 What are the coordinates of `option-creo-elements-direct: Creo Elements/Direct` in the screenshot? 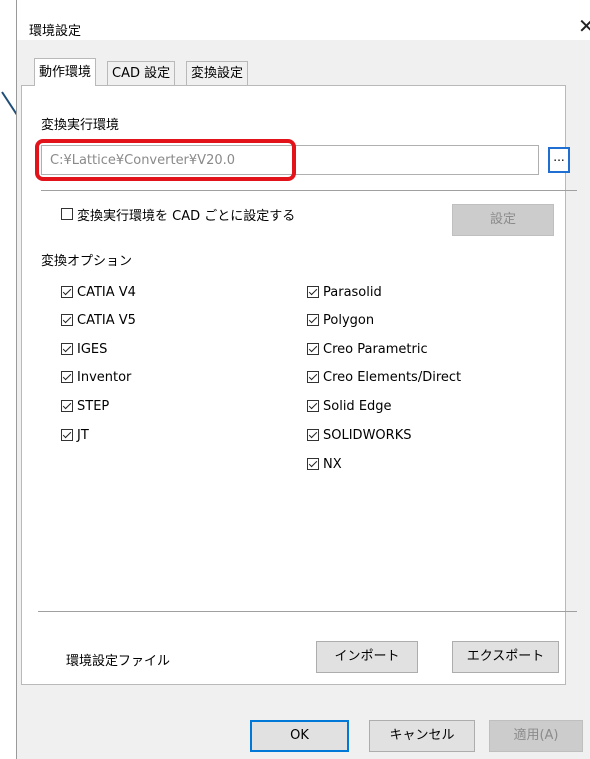 It's located at (384, 377).